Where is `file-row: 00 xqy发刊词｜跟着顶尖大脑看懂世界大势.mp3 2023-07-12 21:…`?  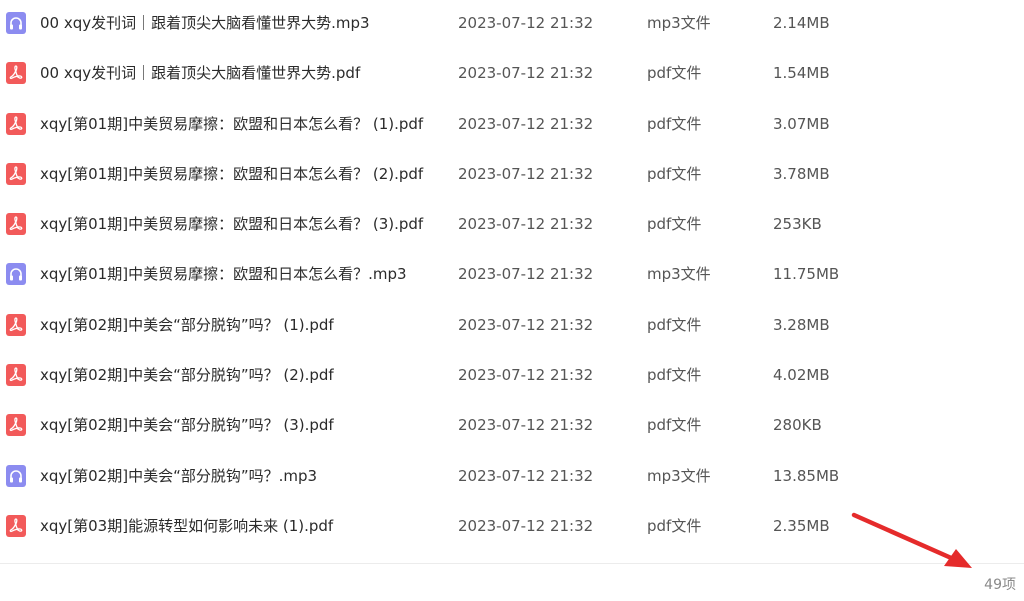 file-row: 00 xqy发刊词｜跟着顶尖大脑看懂世界大势.mp3 2023-07-12 21:… is located at coordinates (512, 25).